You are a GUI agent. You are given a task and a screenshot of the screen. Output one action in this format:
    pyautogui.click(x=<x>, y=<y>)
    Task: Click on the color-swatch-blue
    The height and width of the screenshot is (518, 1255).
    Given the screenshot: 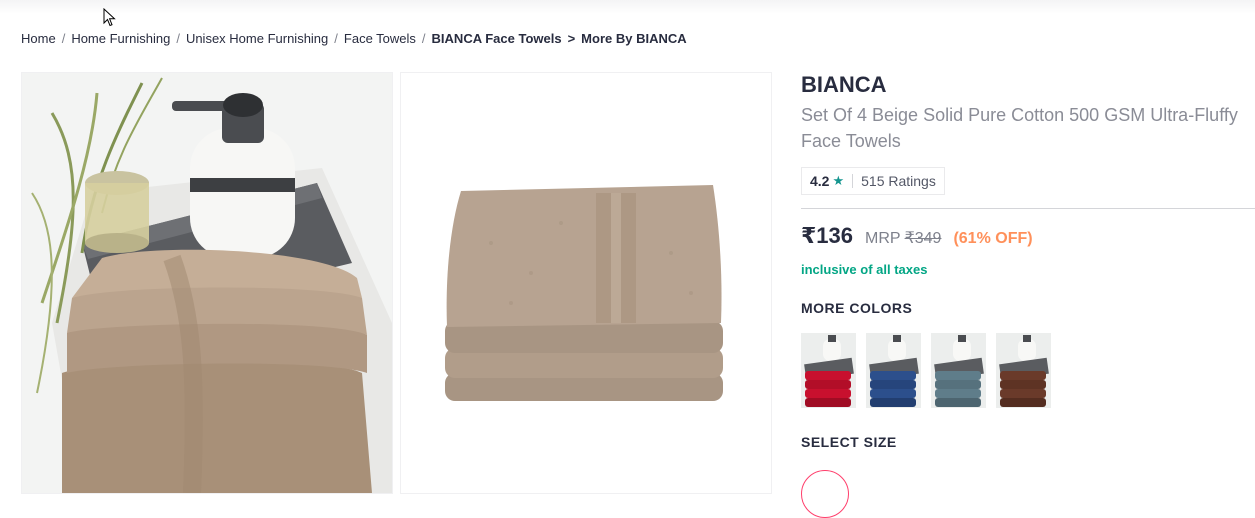 What is the action you would take?
    pyautogui.click(x=893, y=370)
    